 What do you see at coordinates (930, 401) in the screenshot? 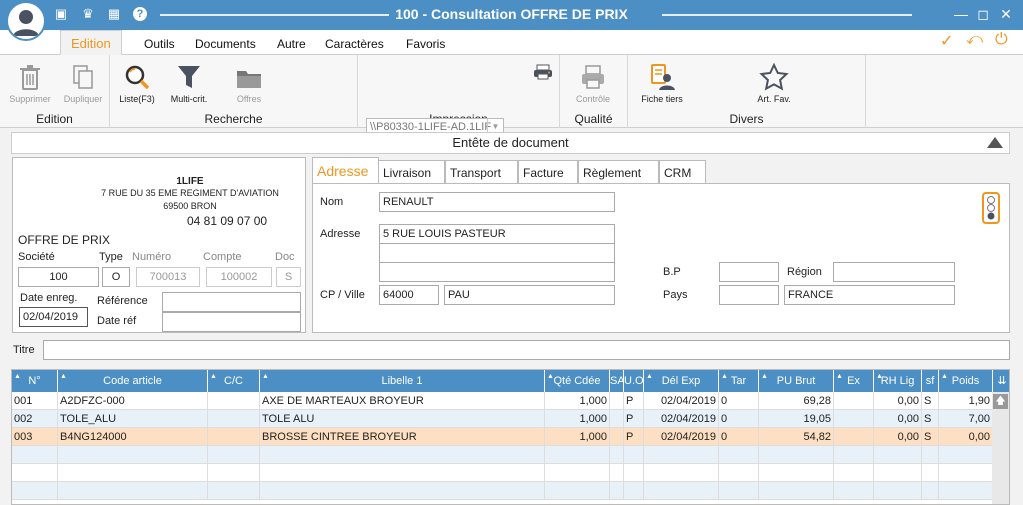
I see `cell-sf: S` at bounding box center [930, 401].